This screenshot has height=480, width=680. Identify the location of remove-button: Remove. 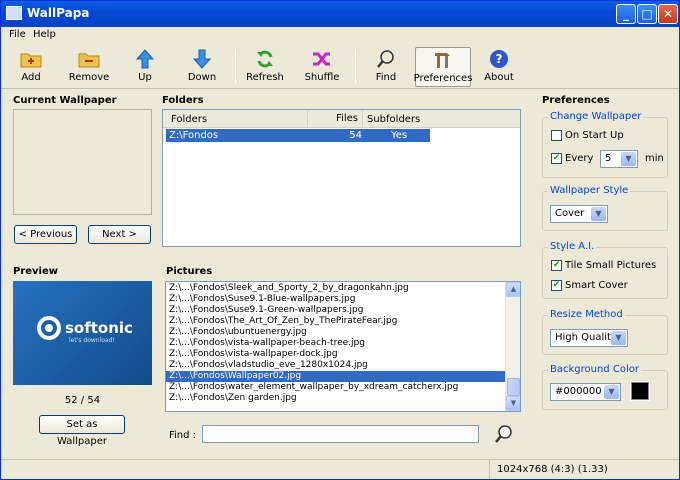
(89, 67).